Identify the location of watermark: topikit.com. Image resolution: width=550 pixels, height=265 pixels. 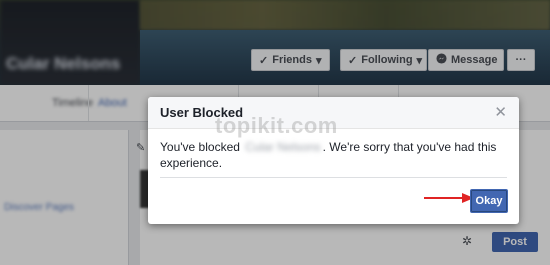
(276, 125).